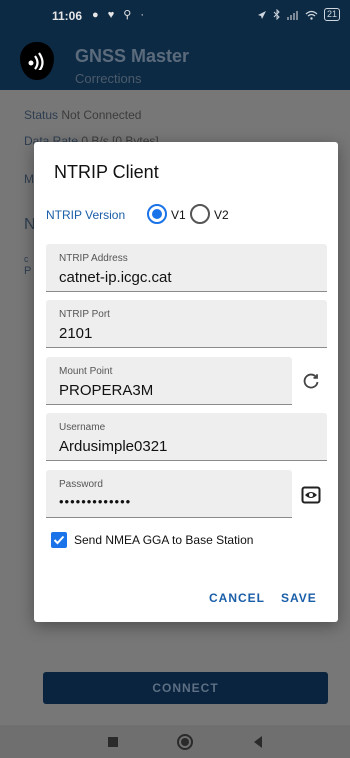  I want to click on send-gga-checkbox, so click(59, 540).